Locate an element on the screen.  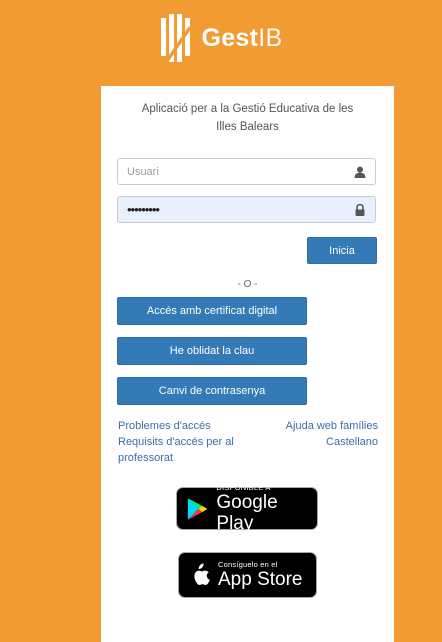
password-field is located at coordinates (246, 209).